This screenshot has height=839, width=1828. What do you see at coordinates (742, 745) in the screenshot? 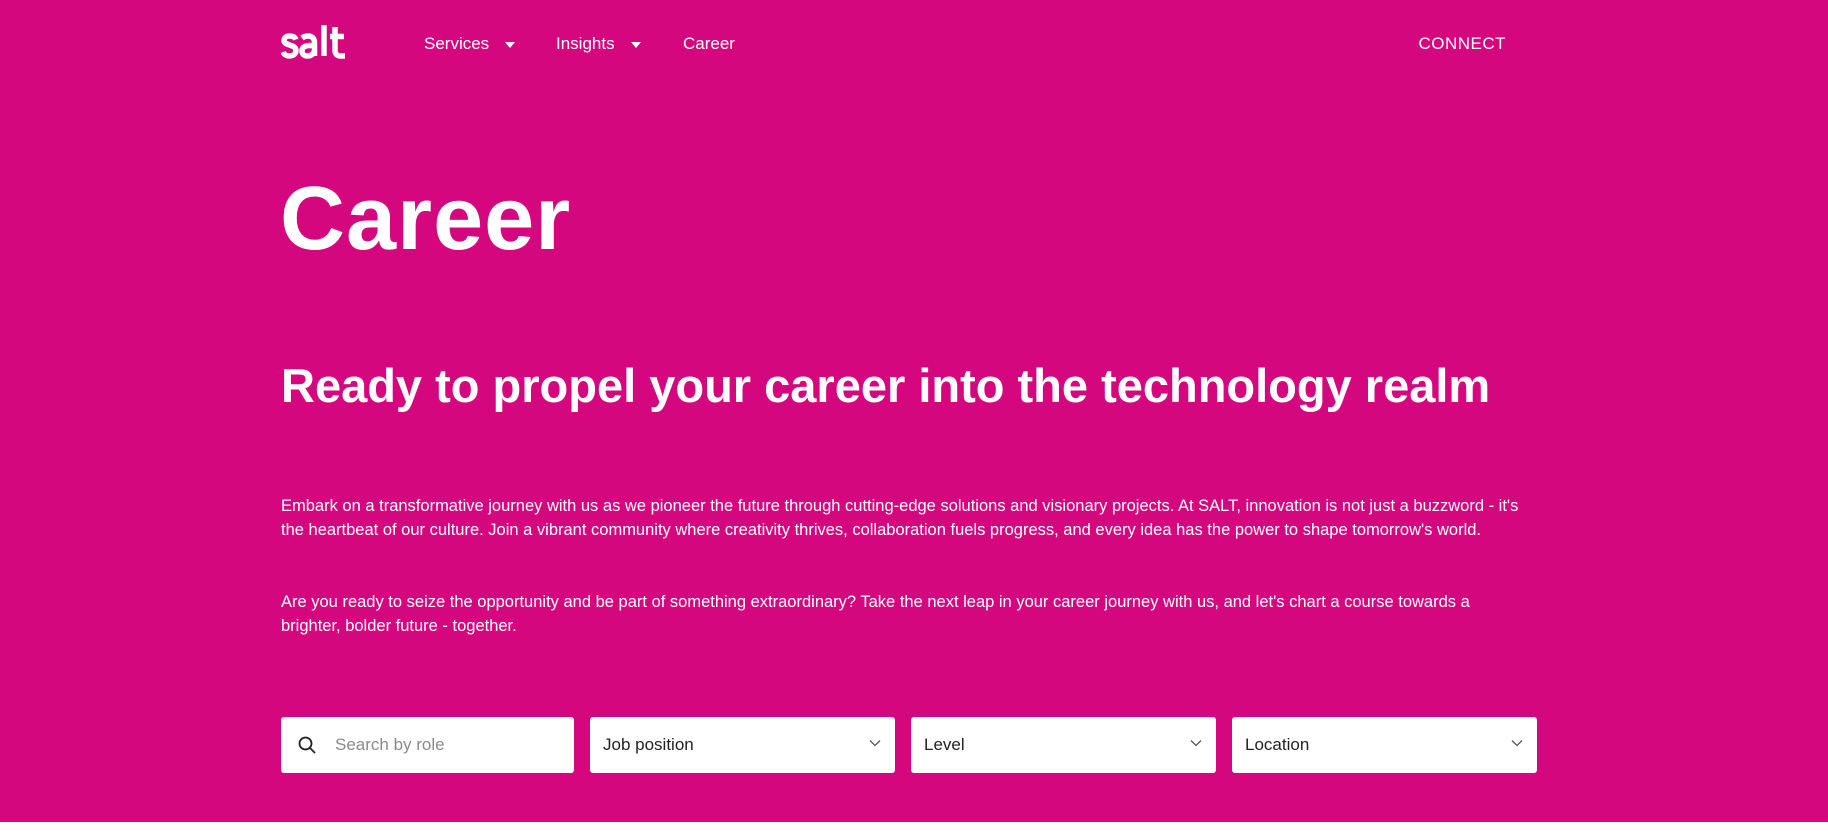
I see `job-position-select: Job position` at bounding box center [742, 745].